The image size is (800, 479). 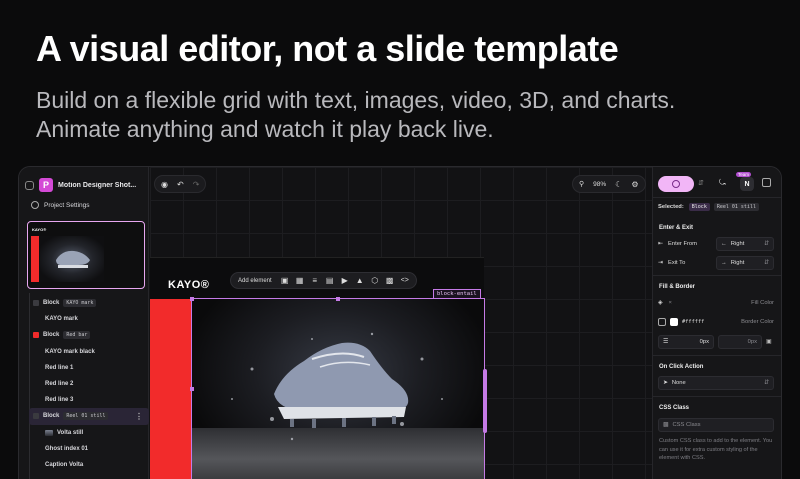 What do you see at coordinates (718, 303) in the screenshot?
I see `fill-color-row: ◈ × Fill Color` at bounding box center [718, 303].